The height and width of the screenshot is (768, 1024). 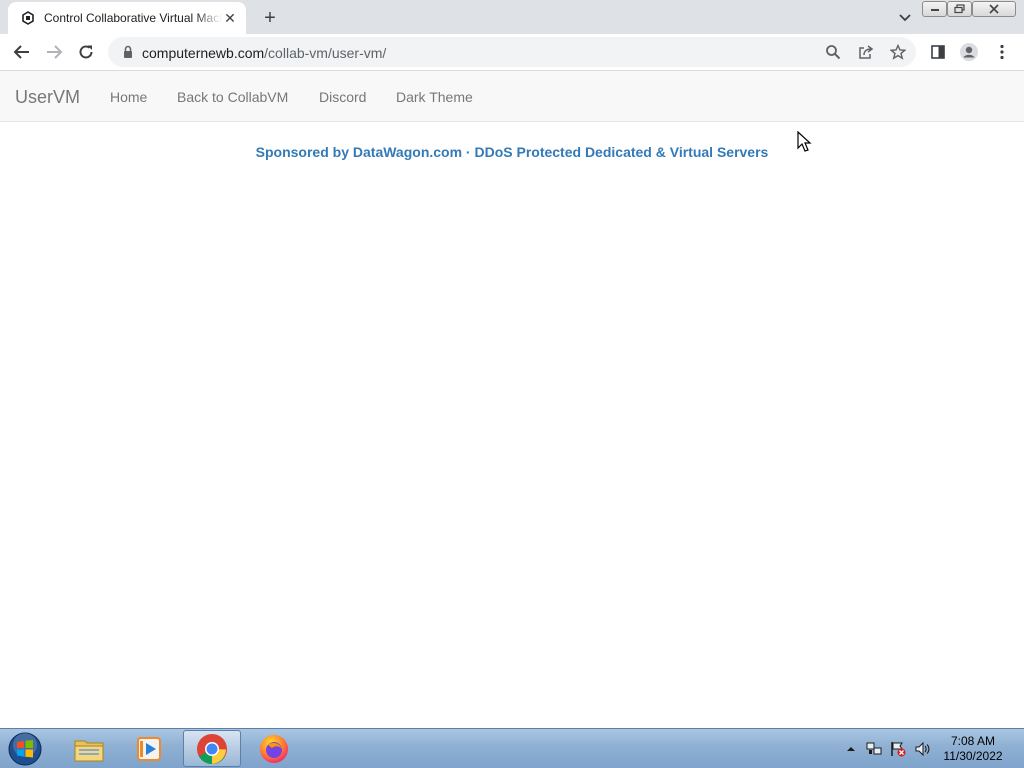 What do you see at coordinates (866, 52) in the screenshot?
I see `share-icon` at bounding box center [866, 52].